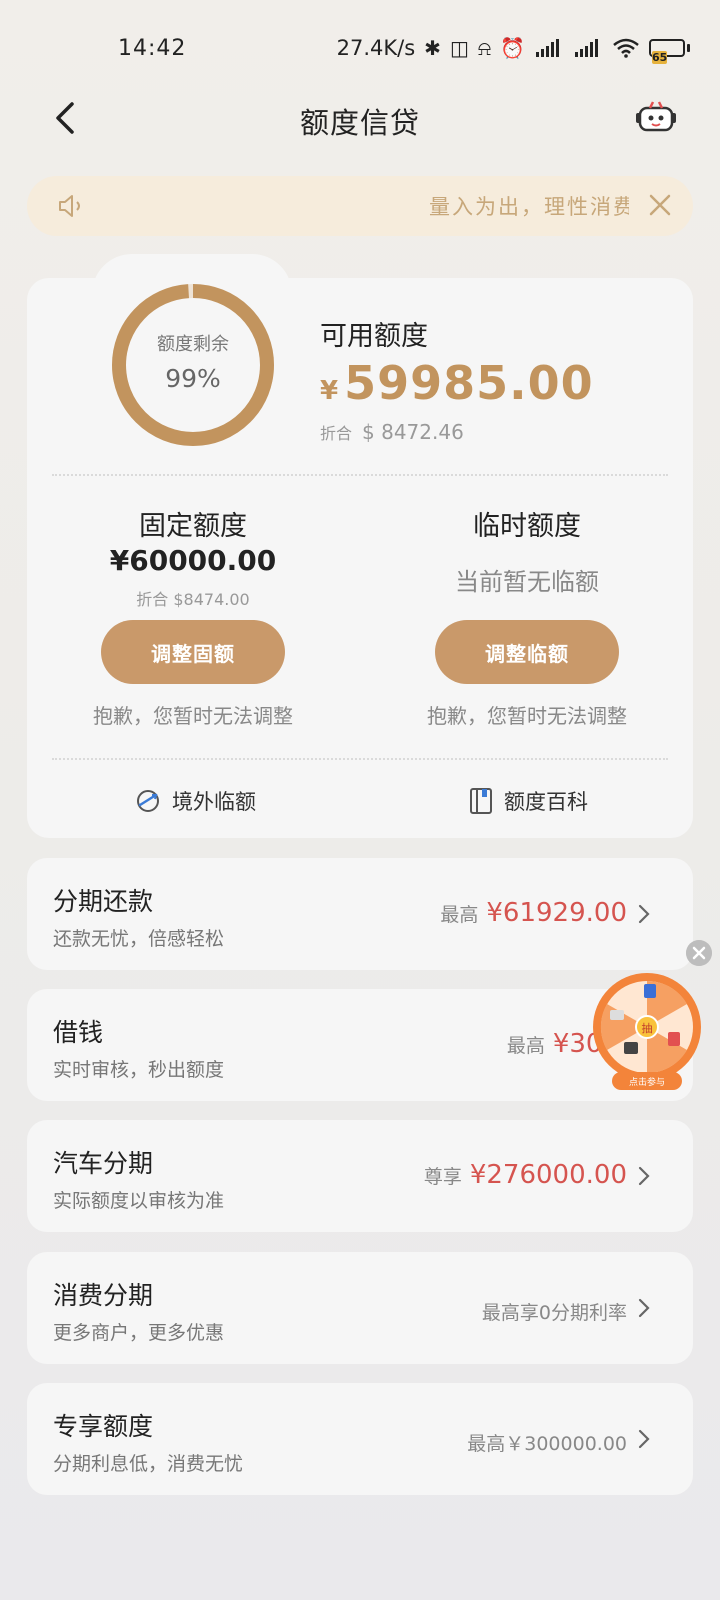 This screenshot has height=1600, width=720. Describe the element at coordinates (548, 1175) in the screenshot. I see `item-value: ¥276000.00` at that location.